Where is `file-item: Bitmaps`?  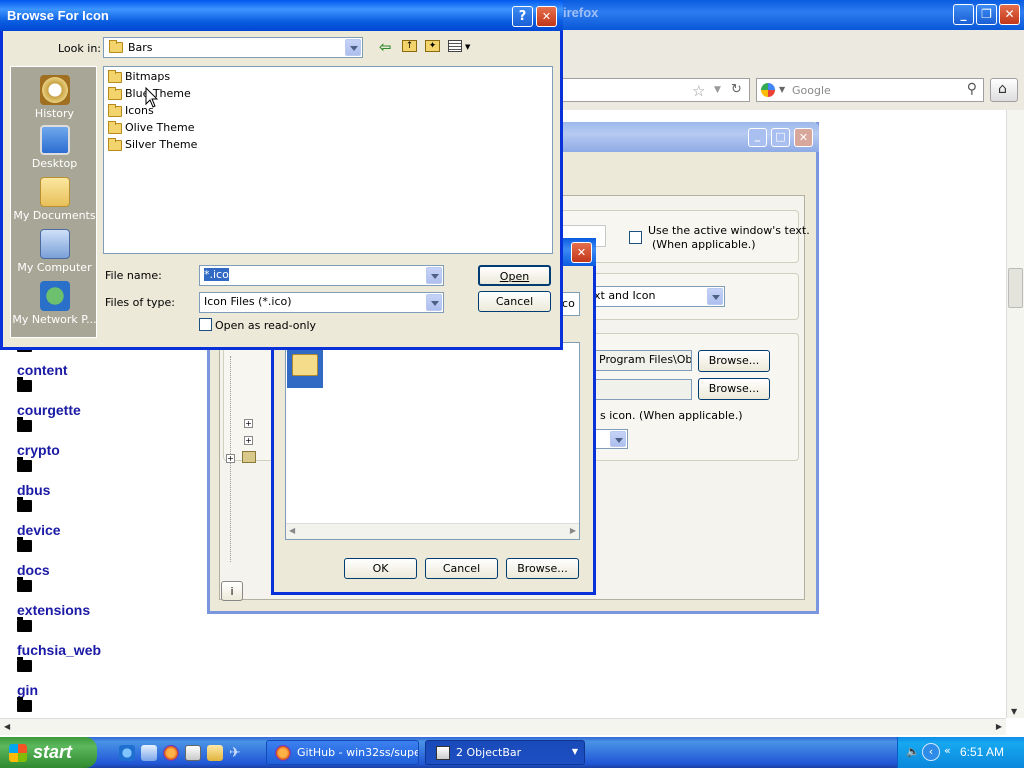
file-item: Bitmaps is located at coordinates (139, 78).